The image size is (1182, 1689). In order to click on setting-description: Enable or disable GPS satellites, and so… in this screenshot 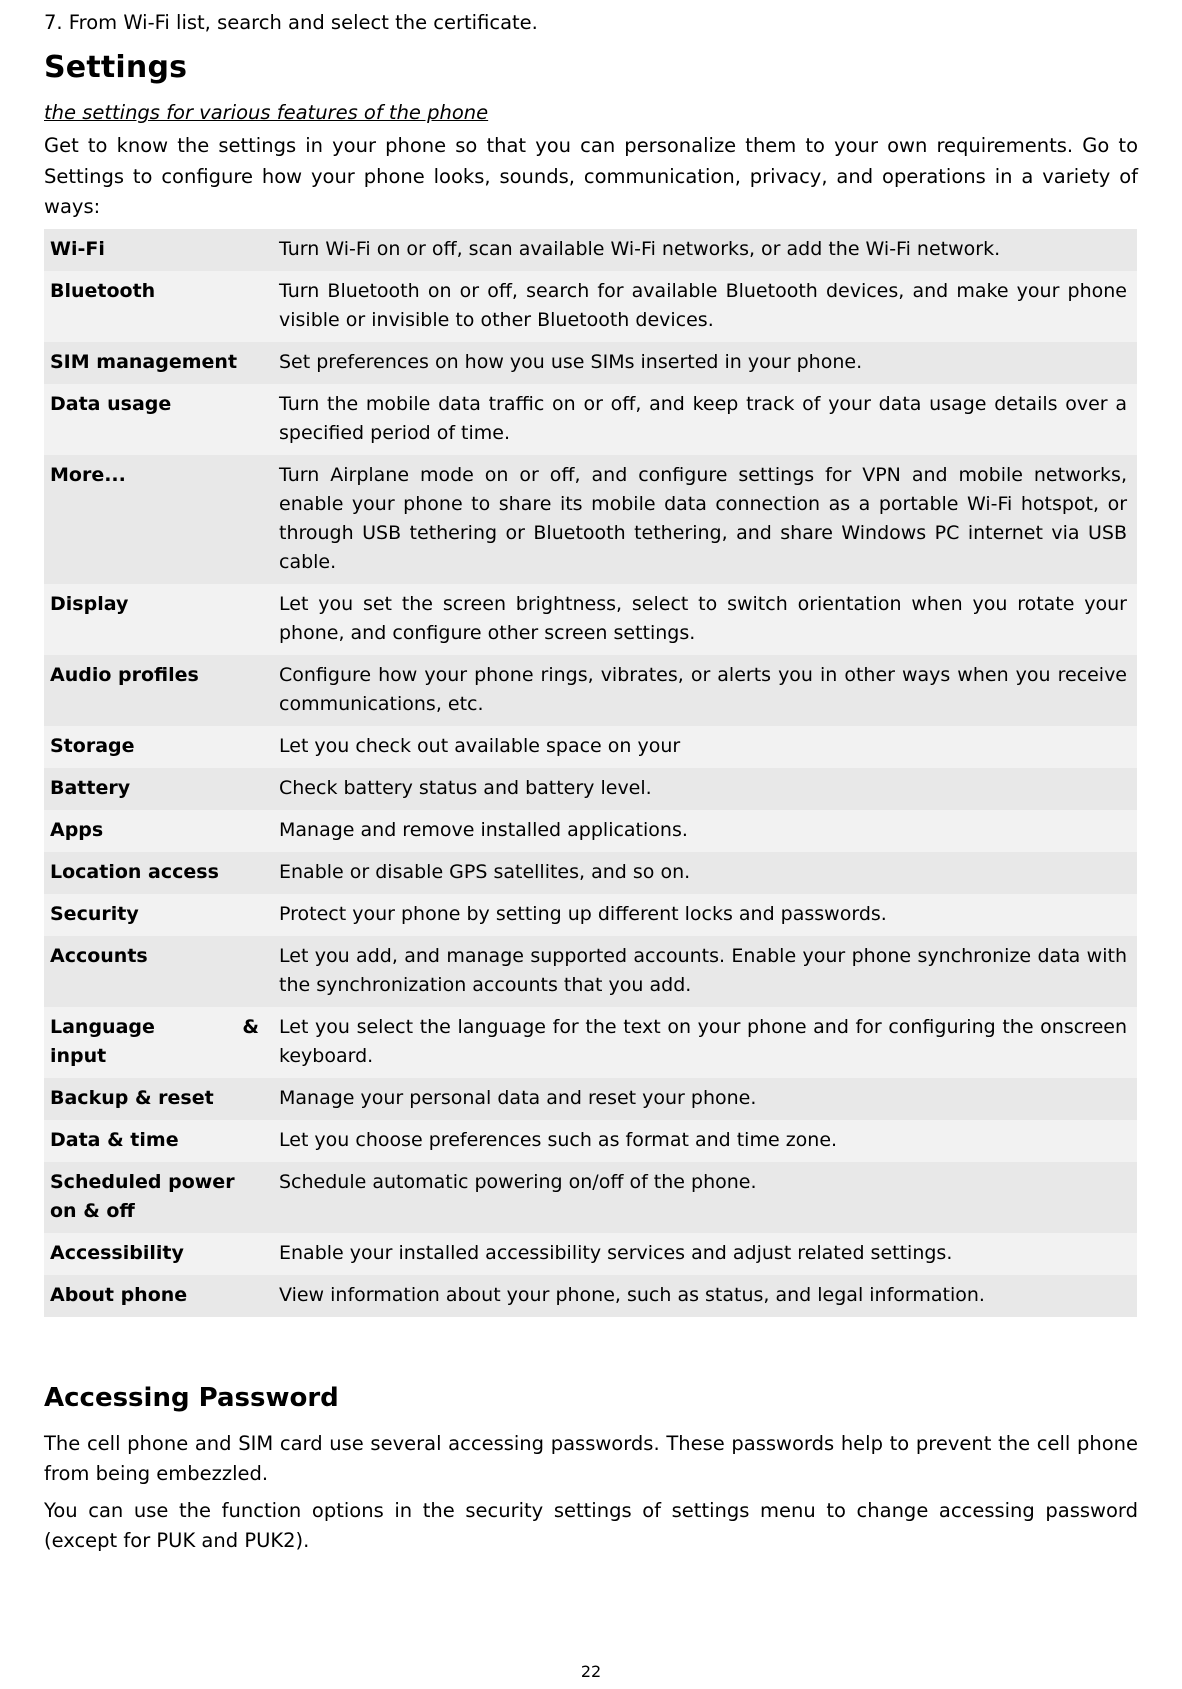, I will do `click(703, 872)`.